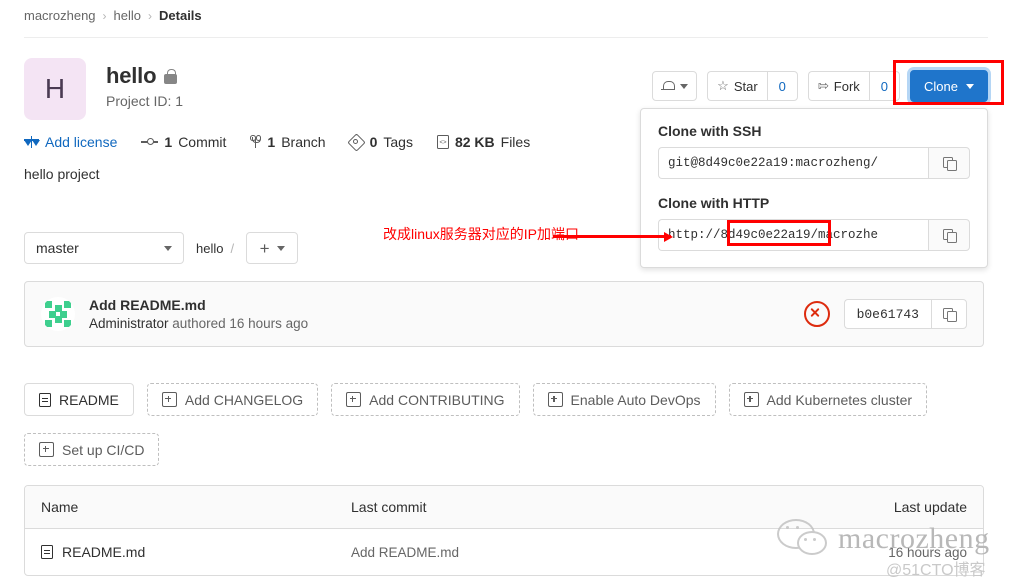  What do you see at coordinates (437, 399) in the screenshot?
I see `quick-action-label: Add CONTRIBUTING` at bounding box center [437, 399].